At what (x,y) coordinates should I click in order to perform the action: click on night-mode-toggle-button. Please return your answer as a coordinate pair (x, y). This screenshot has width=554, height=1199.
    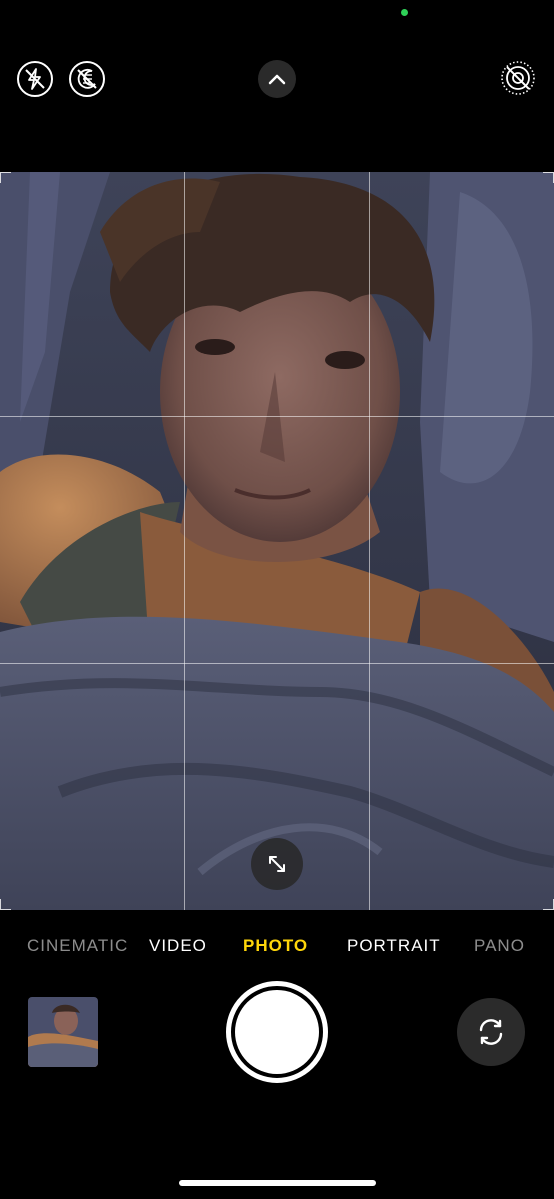
    Looking at the image, I should click on (87, 79).